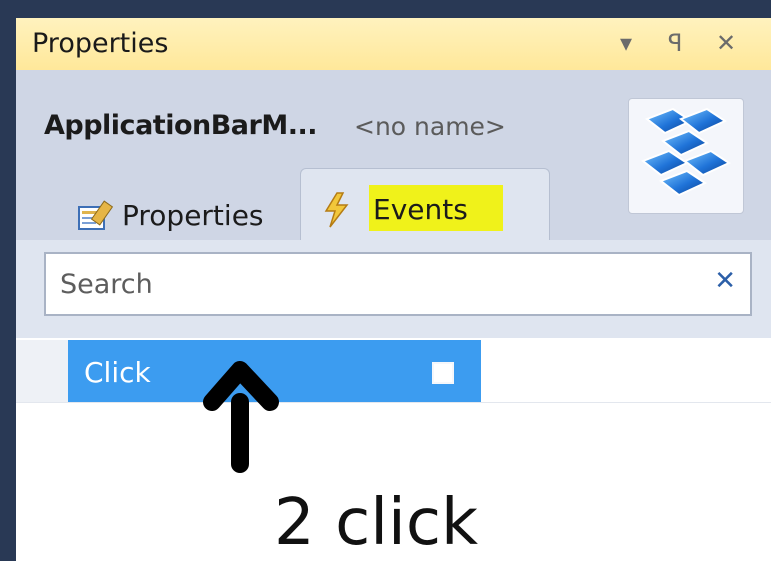  What do you see at coordinates (370, 284) in the screenshot?
I see `search-input` at bounding box center [370, 284].